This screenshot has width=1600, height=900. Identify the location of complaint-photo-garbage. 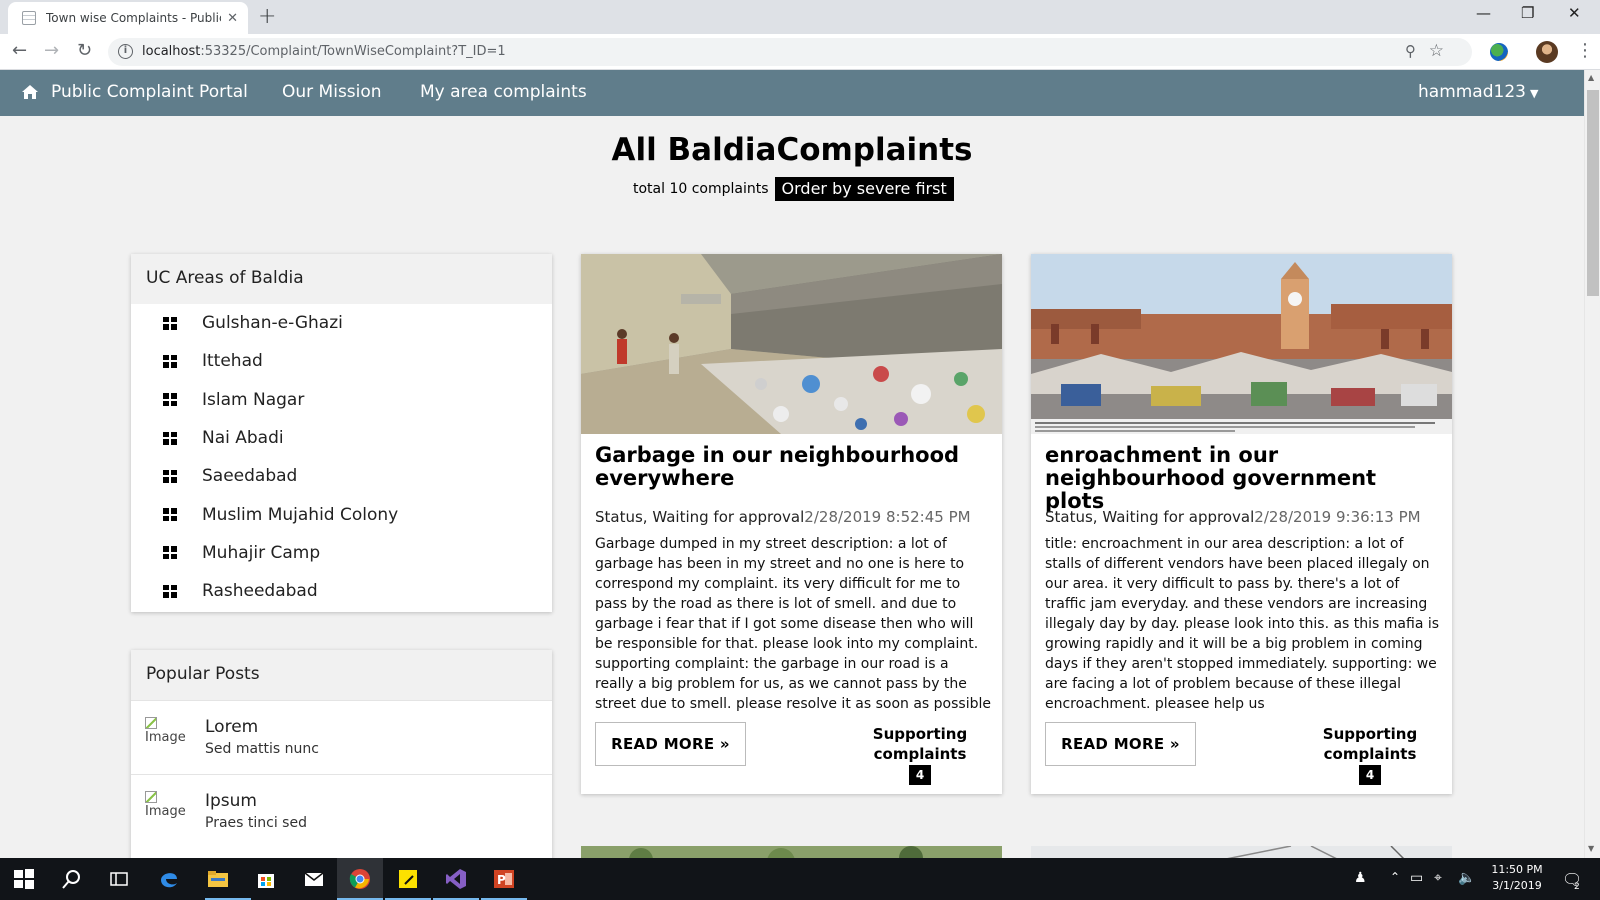
(791, 344).